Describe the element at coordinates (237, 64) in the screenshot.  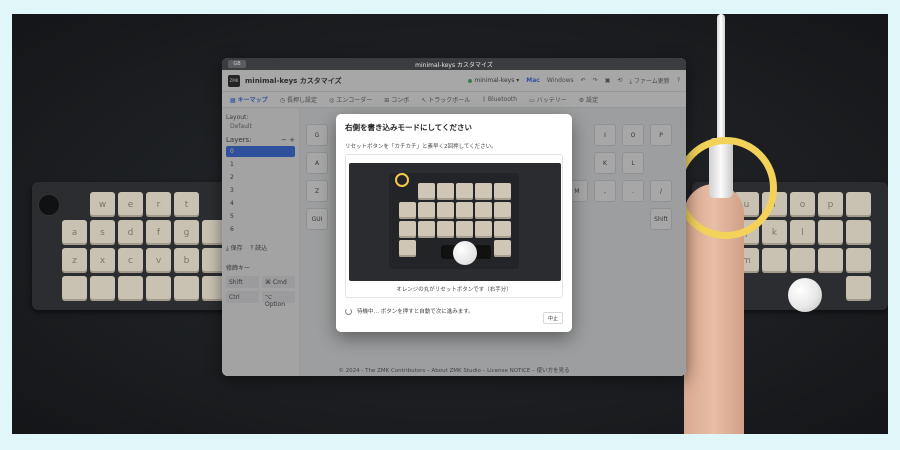
I see `titlebar-badge: GB` at that location.